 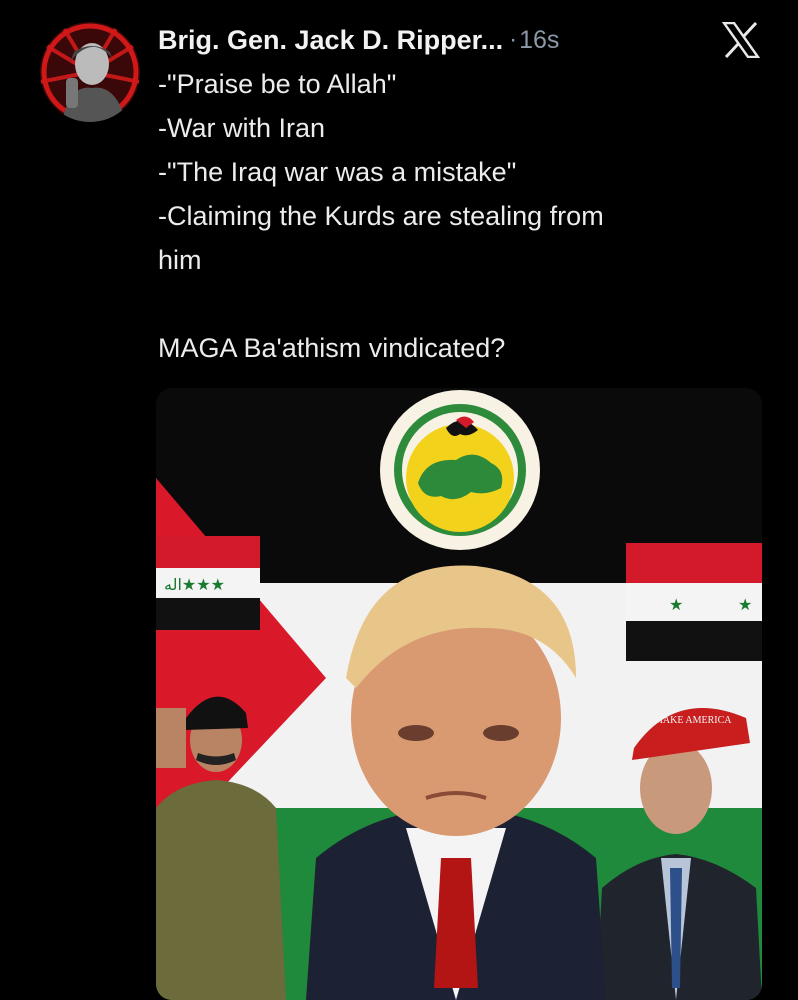 What do you see at coordinates (460, 470) in the screenshot?
I see `baath-emblem` at bounding box center [460, 470].